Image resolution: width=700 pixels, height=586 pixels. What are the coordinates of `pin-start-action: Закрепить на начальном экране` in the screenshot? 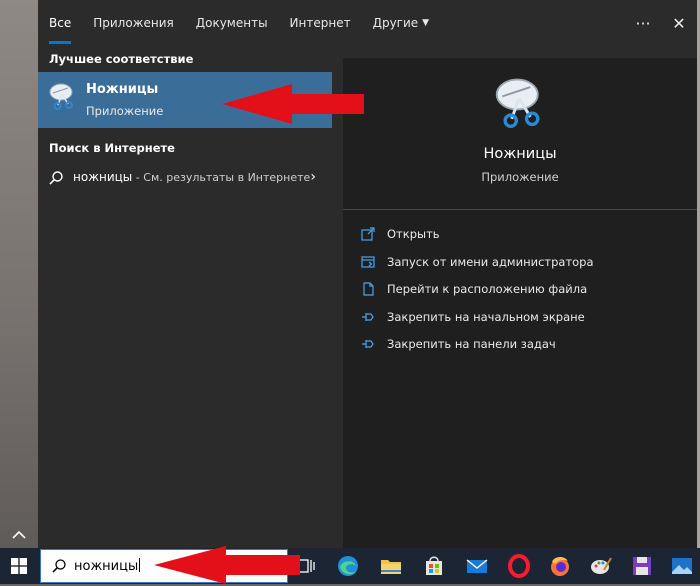 It's located at (520, 317).